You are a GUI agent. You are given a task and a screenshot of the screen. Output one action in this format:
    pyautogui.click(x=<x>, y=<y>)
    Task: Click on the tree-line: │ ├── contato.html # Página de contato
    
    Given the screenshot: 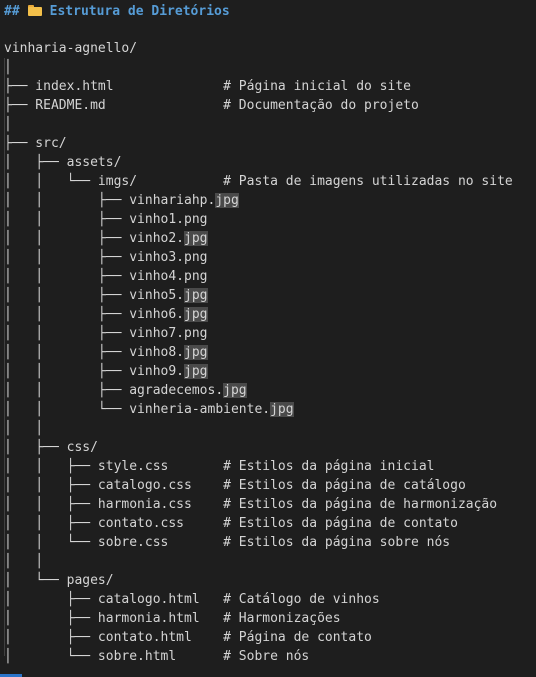 What is the action you would take?
    pyautogui.click(x=188, y=637)
    